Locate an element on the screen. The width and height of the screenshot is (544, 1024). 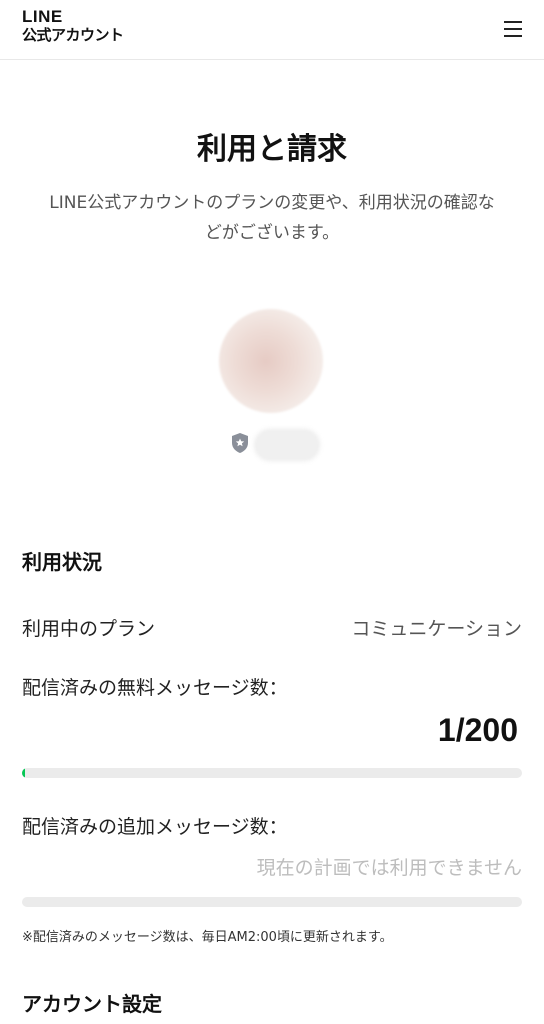
current-plan-value: コミュニケーション is located at coordinates (436, 629).